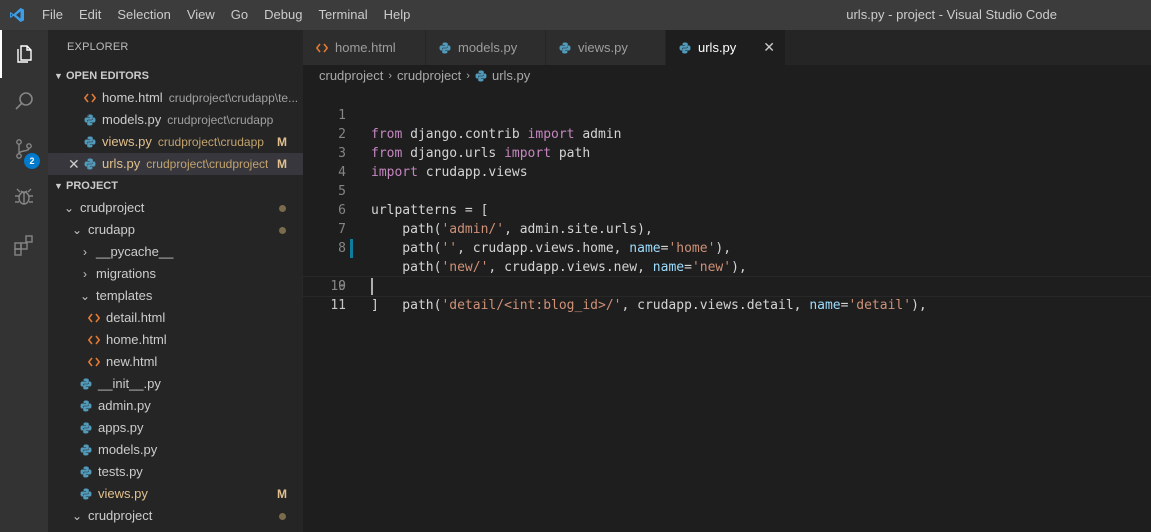 This screenshot has width=1151, height=532. What do you see at coordinates (239, 15) in the screenshot?
I see `menu-go: Go` at bounding box center [239, 15].